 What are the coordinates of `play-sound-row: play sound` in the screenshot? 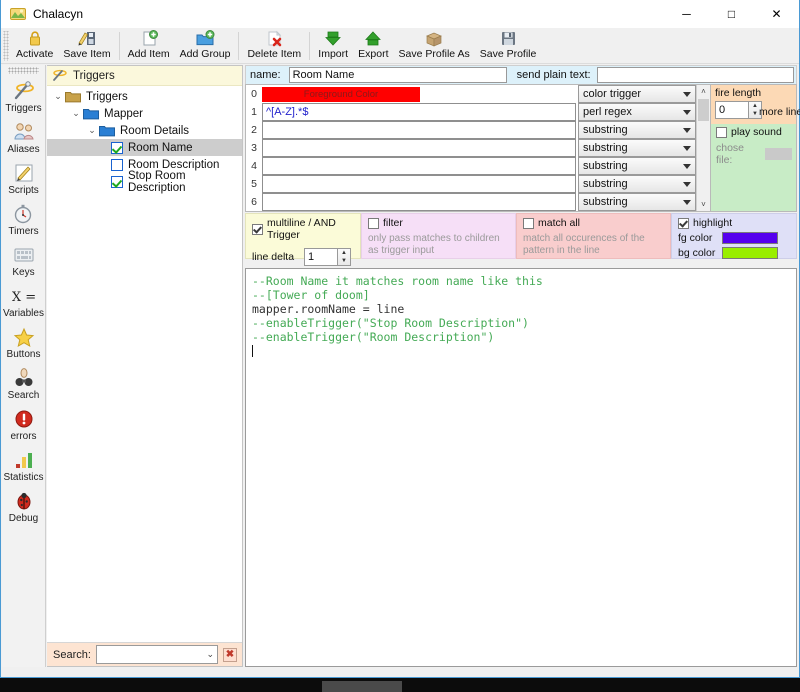 It's located at (753, 131).